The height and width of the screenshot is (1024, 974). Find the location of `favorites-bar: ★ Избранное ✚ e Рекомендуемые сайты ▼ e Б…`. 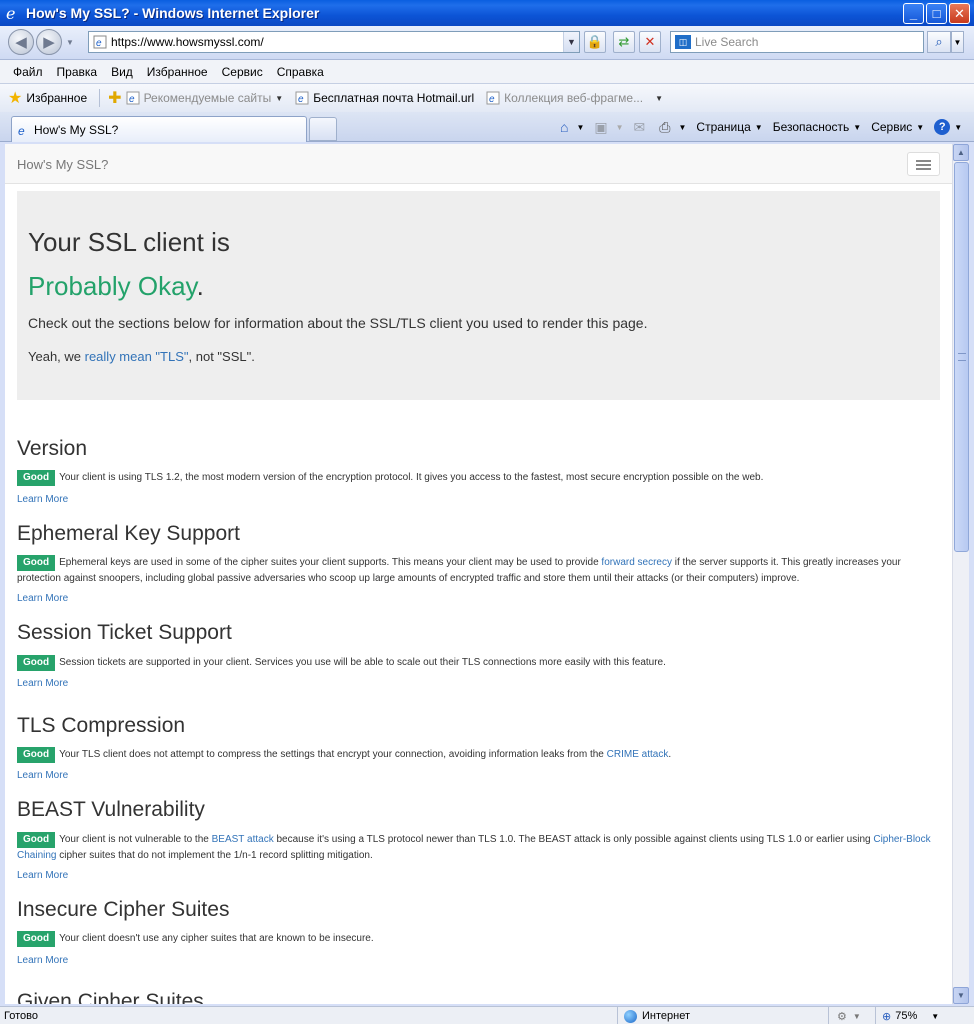

favorites-bar: ★ Избранное ✚ e Рекомендуемые сайты ▼ e Б… is located at coordinates (487, 98).